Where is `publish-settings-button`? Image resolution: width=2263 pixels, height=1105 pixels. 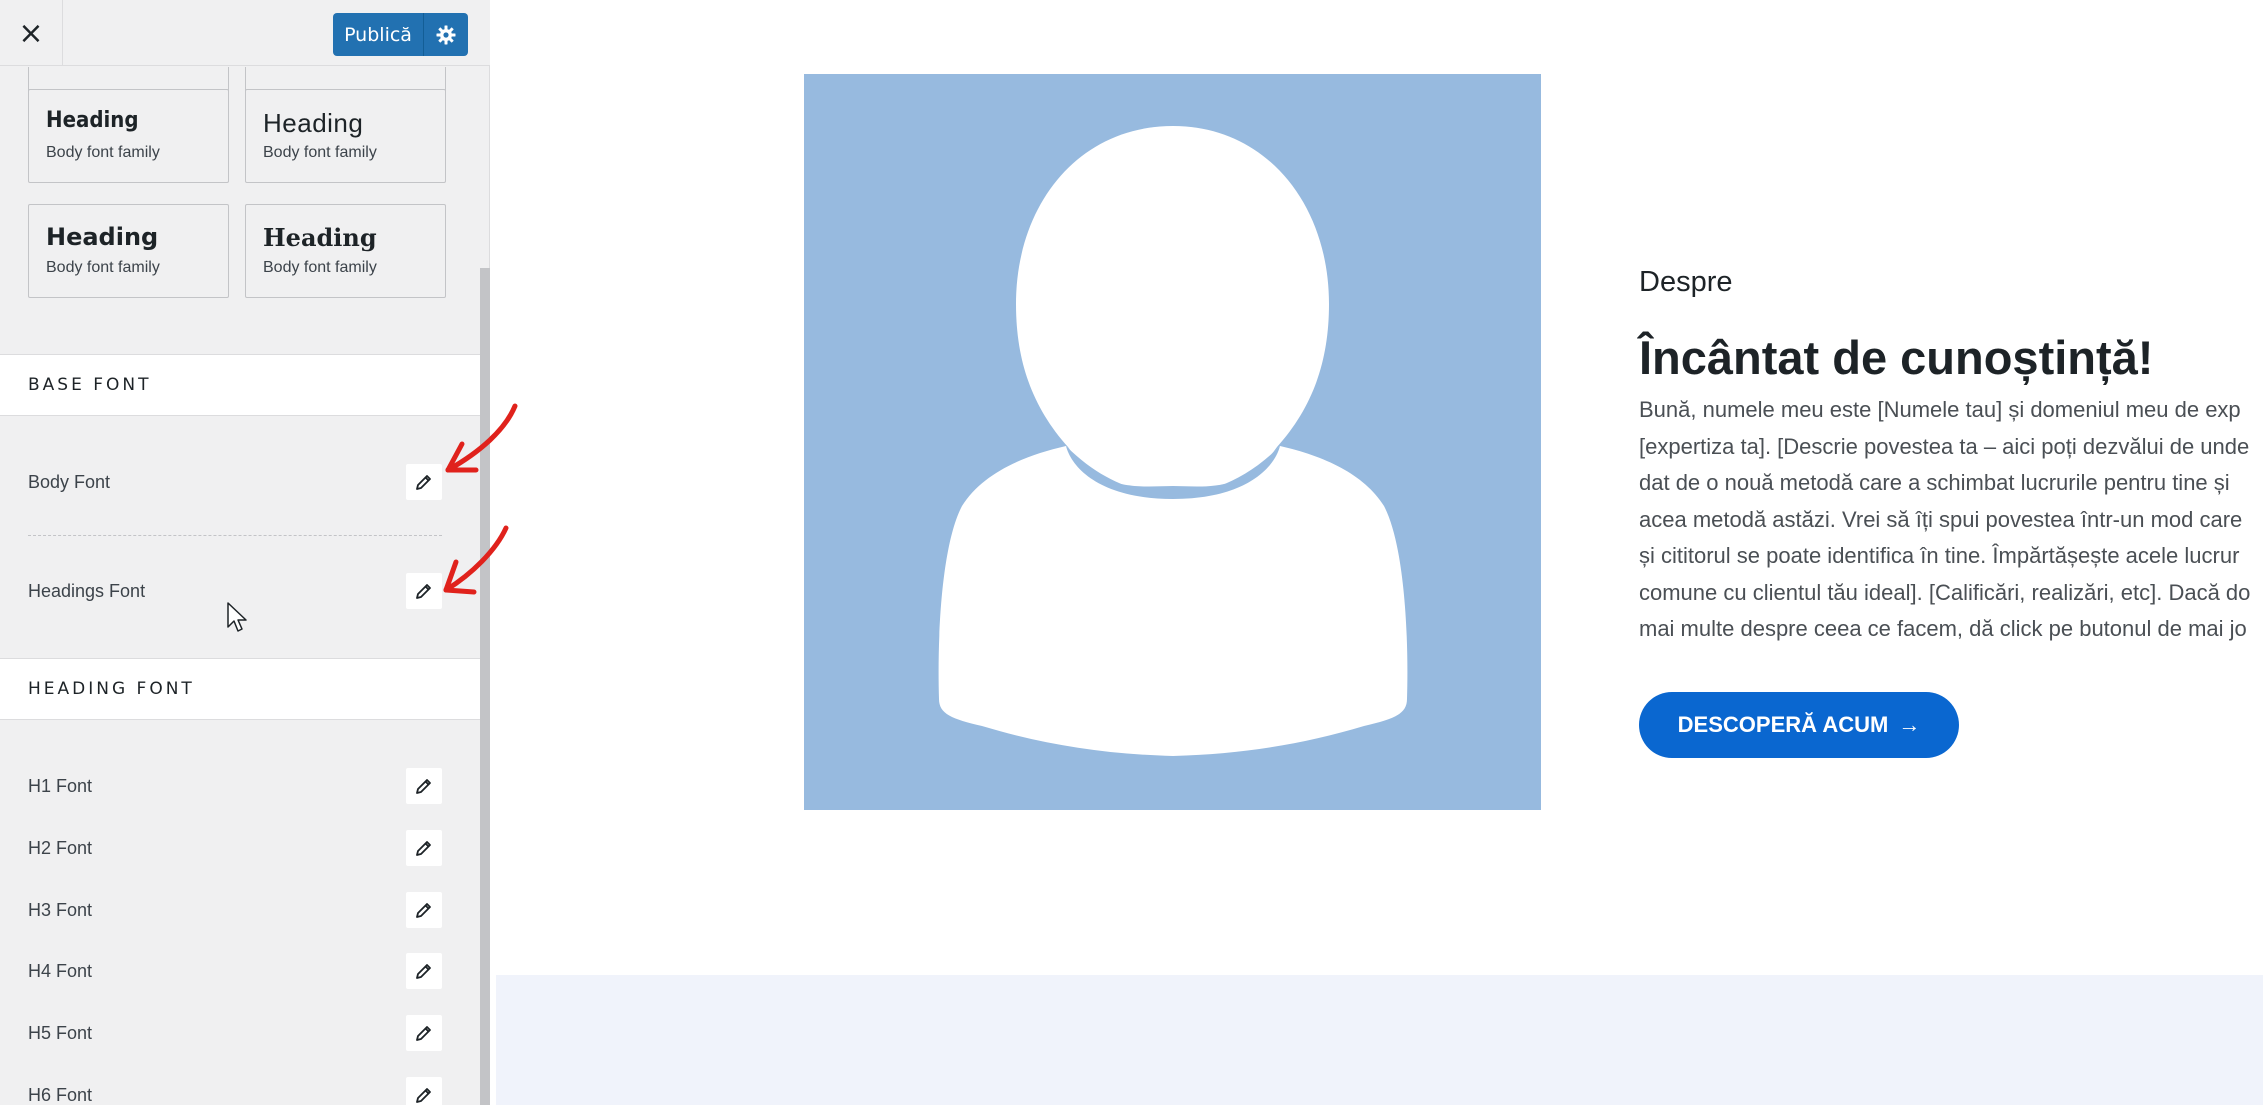 publish-settings-button is located at coordinates (445, 34).